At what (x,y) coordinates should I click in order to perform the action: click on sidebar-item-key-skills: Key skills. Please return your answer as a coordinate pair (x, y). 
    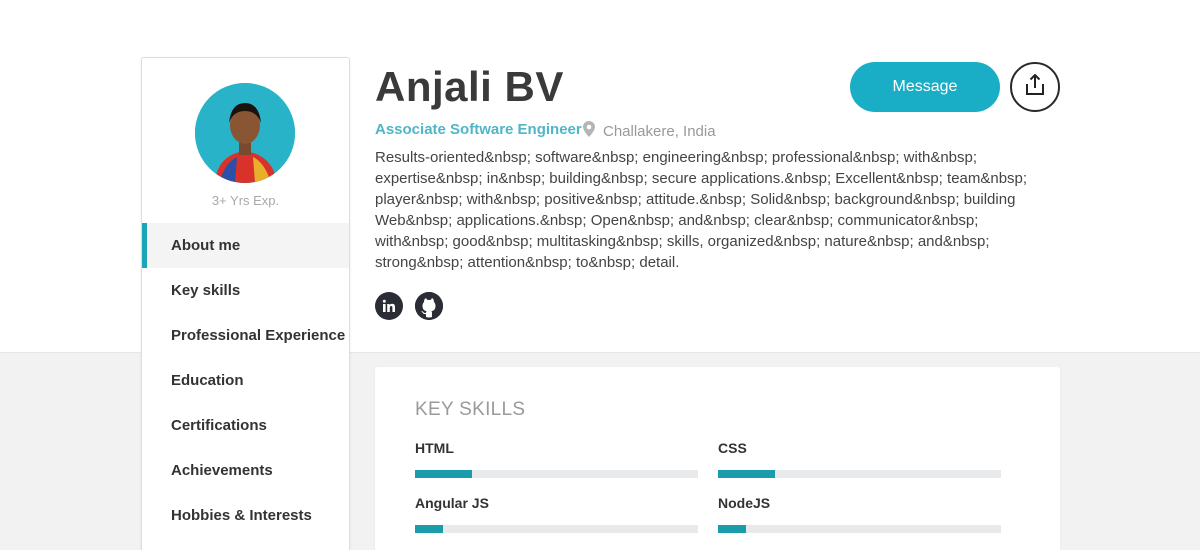
    Looking at the image, I should click on (245, 290).